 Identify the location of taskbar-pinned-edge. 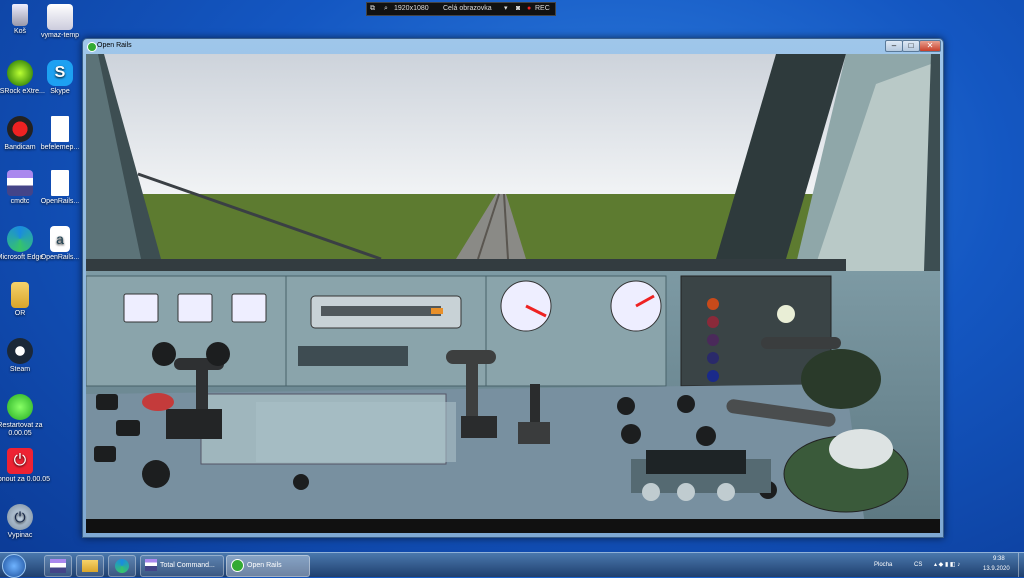
(122, 566).